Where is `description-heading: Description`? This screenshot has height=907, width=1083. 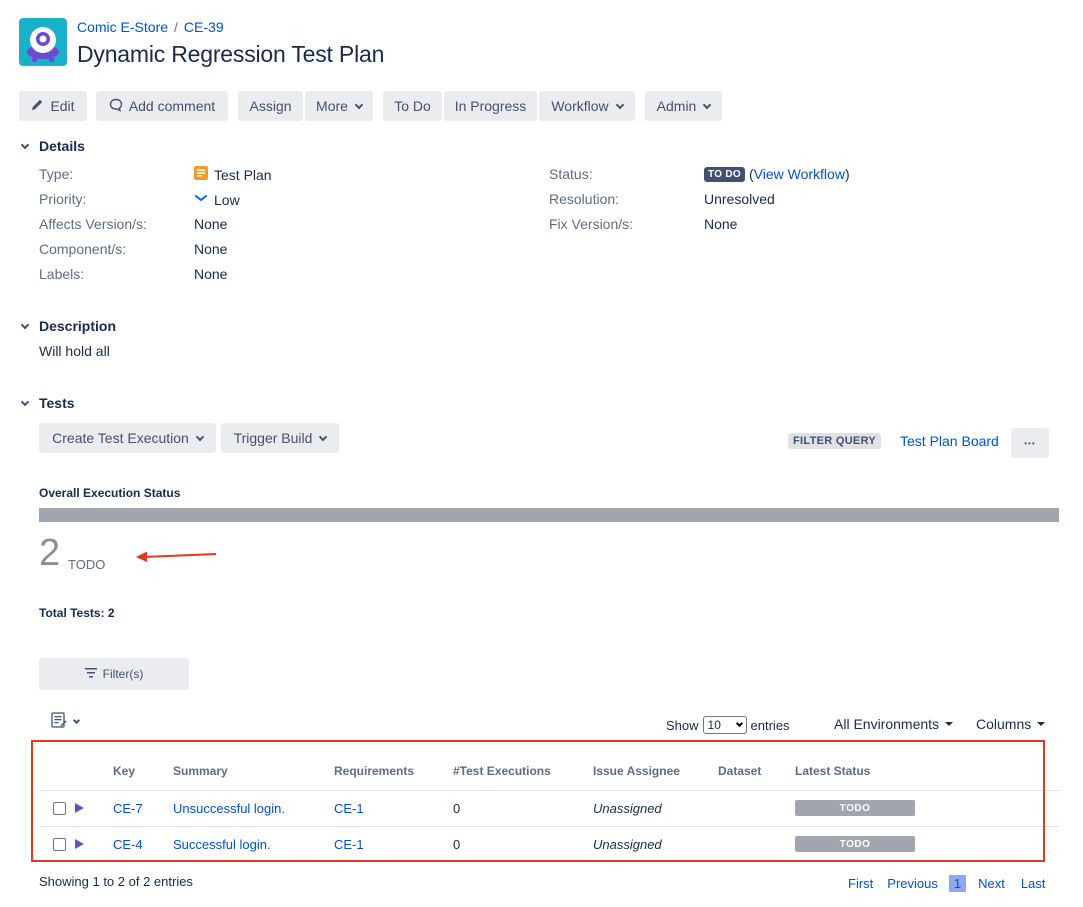
description-heading: Description is located at coordinates (78, 326).